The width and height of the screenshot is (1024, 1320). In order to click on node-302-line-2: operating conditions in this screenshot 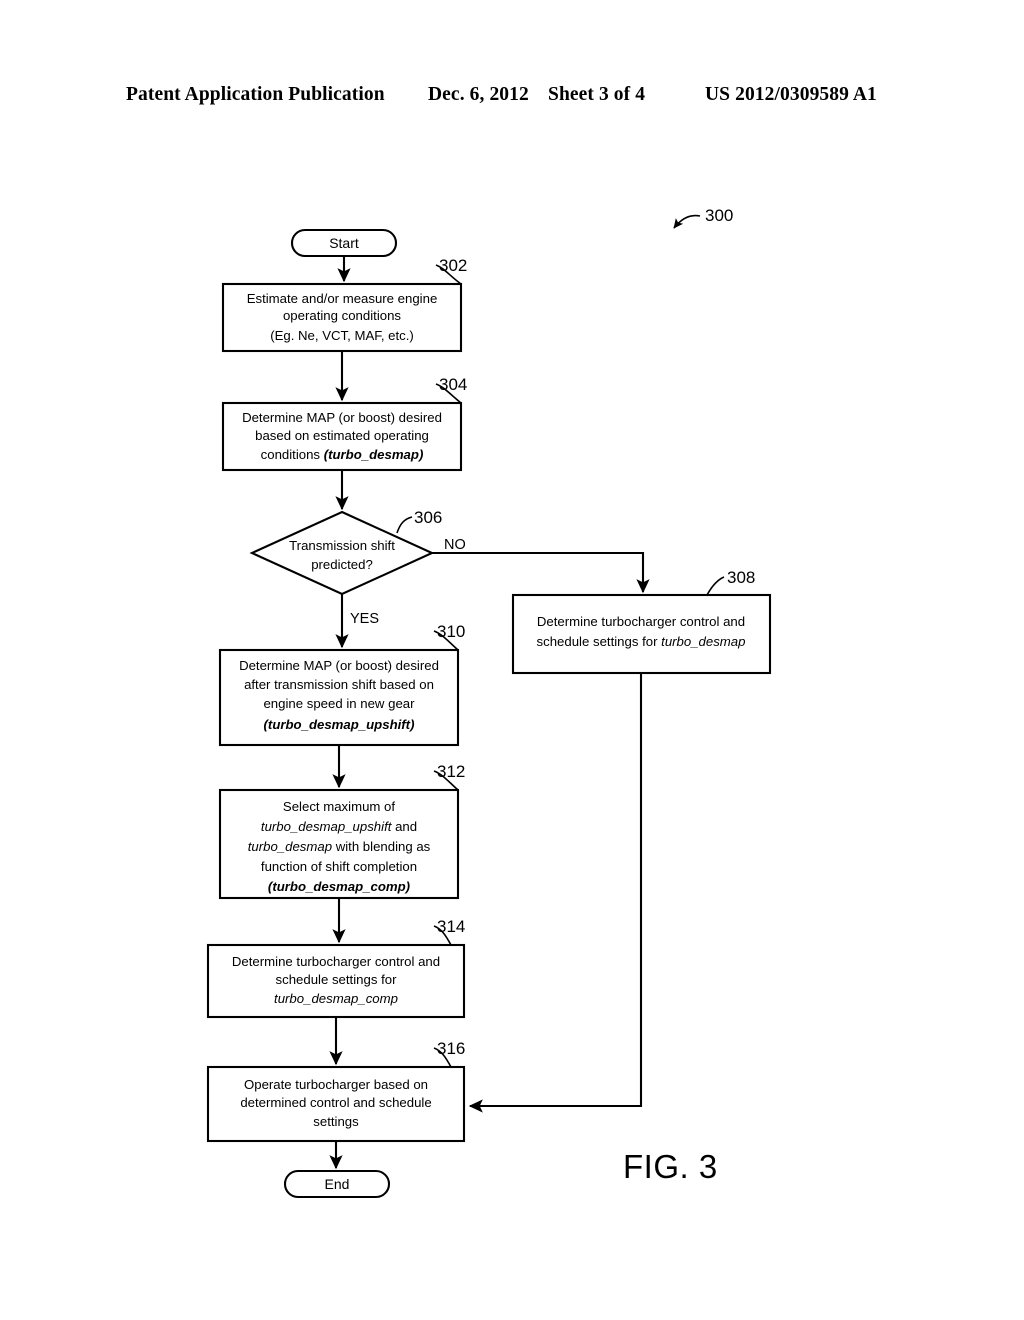, I will do `click(342, 315)`.